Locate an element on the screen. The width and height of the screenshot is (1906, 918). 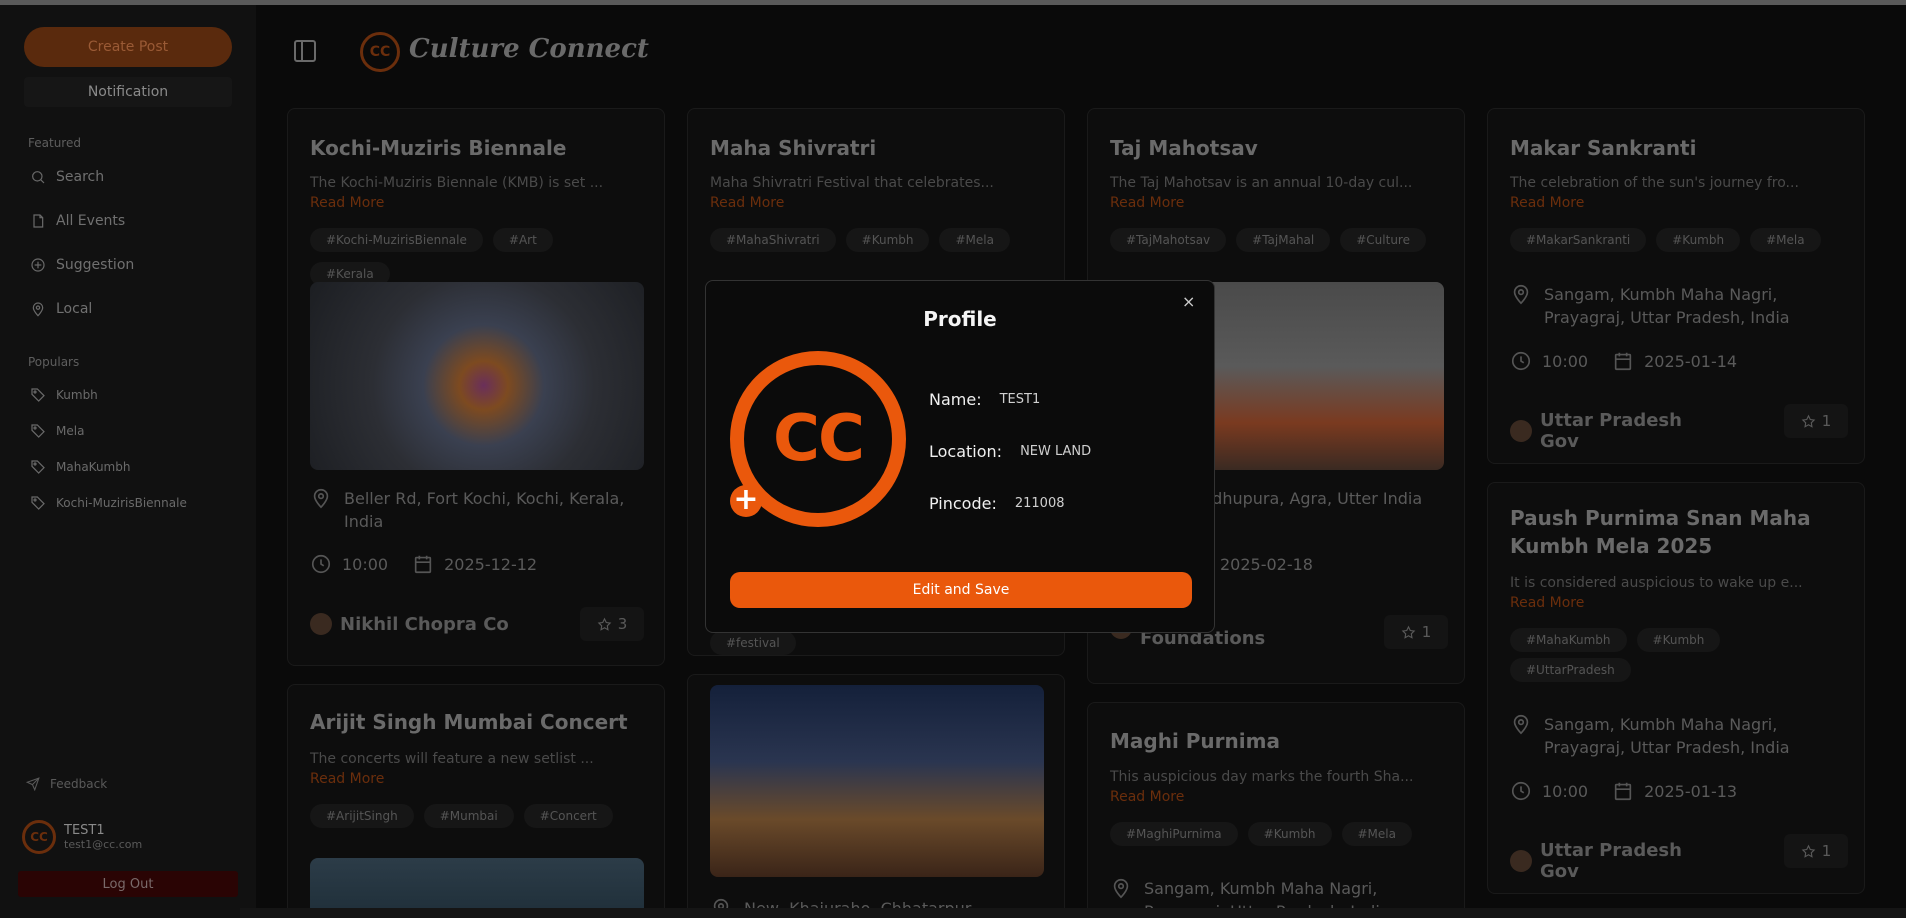
popular-item-kochi: Kochi-MuzirisBiennale is located at coordinates (108, 503).